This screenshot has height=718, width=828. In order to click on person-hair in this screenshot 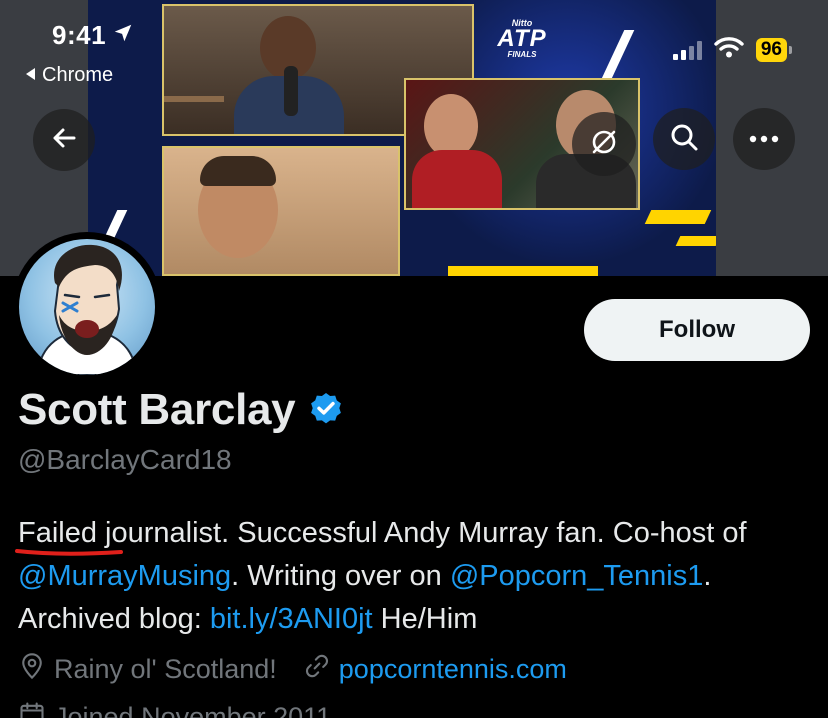, I will do `click(238, 171)`.